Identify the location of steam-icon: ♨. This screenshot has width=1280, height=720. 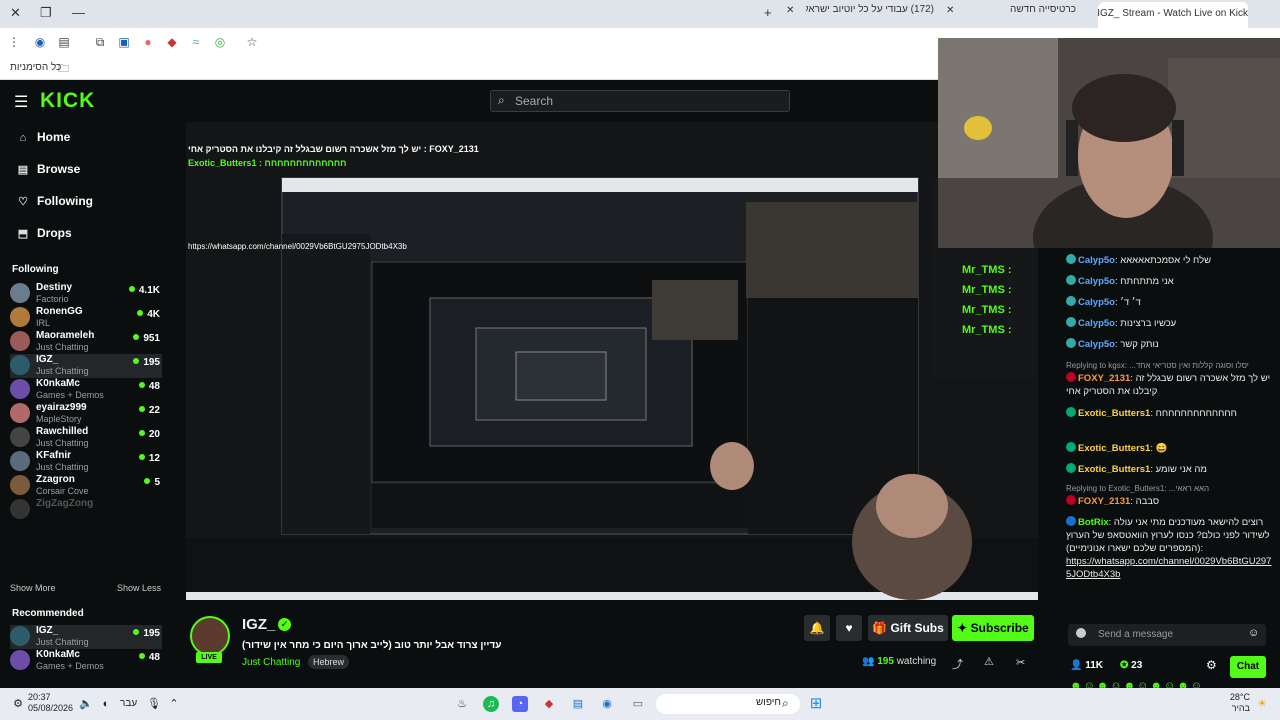
(462, 704).